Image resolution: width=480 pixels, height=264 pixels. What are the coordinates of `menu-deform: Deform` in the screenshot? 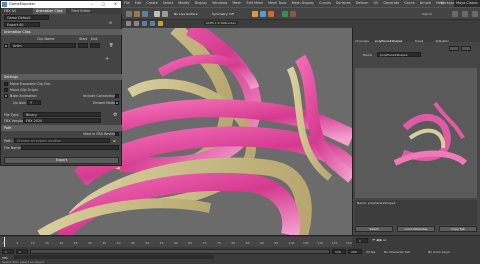 It's located at (362, 3).